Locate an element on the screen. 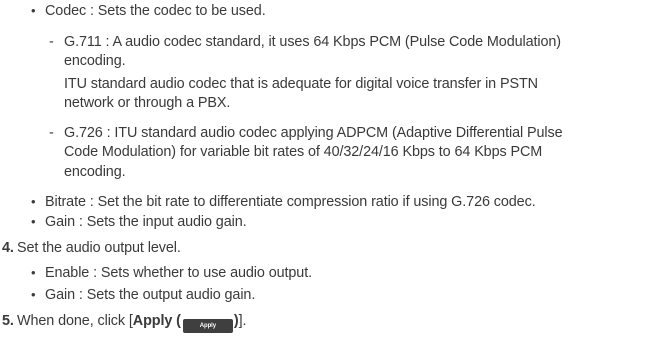 The width and height of the screenshot is (652, 363). g711-line-4: network or through a PBX. is located at coordinates (147, 103).